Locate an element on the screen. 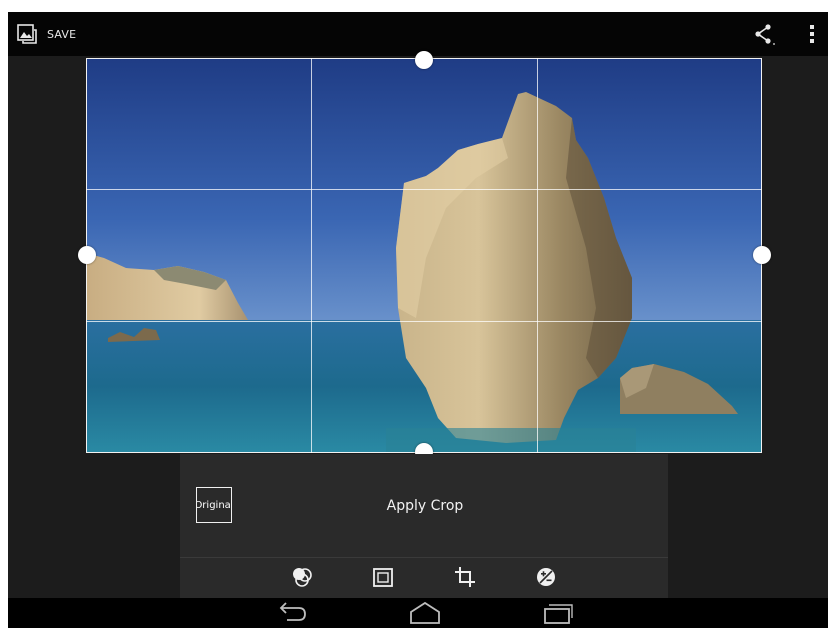 The image size is (828, 628). frames-tool is located at coordinates (383, 577).